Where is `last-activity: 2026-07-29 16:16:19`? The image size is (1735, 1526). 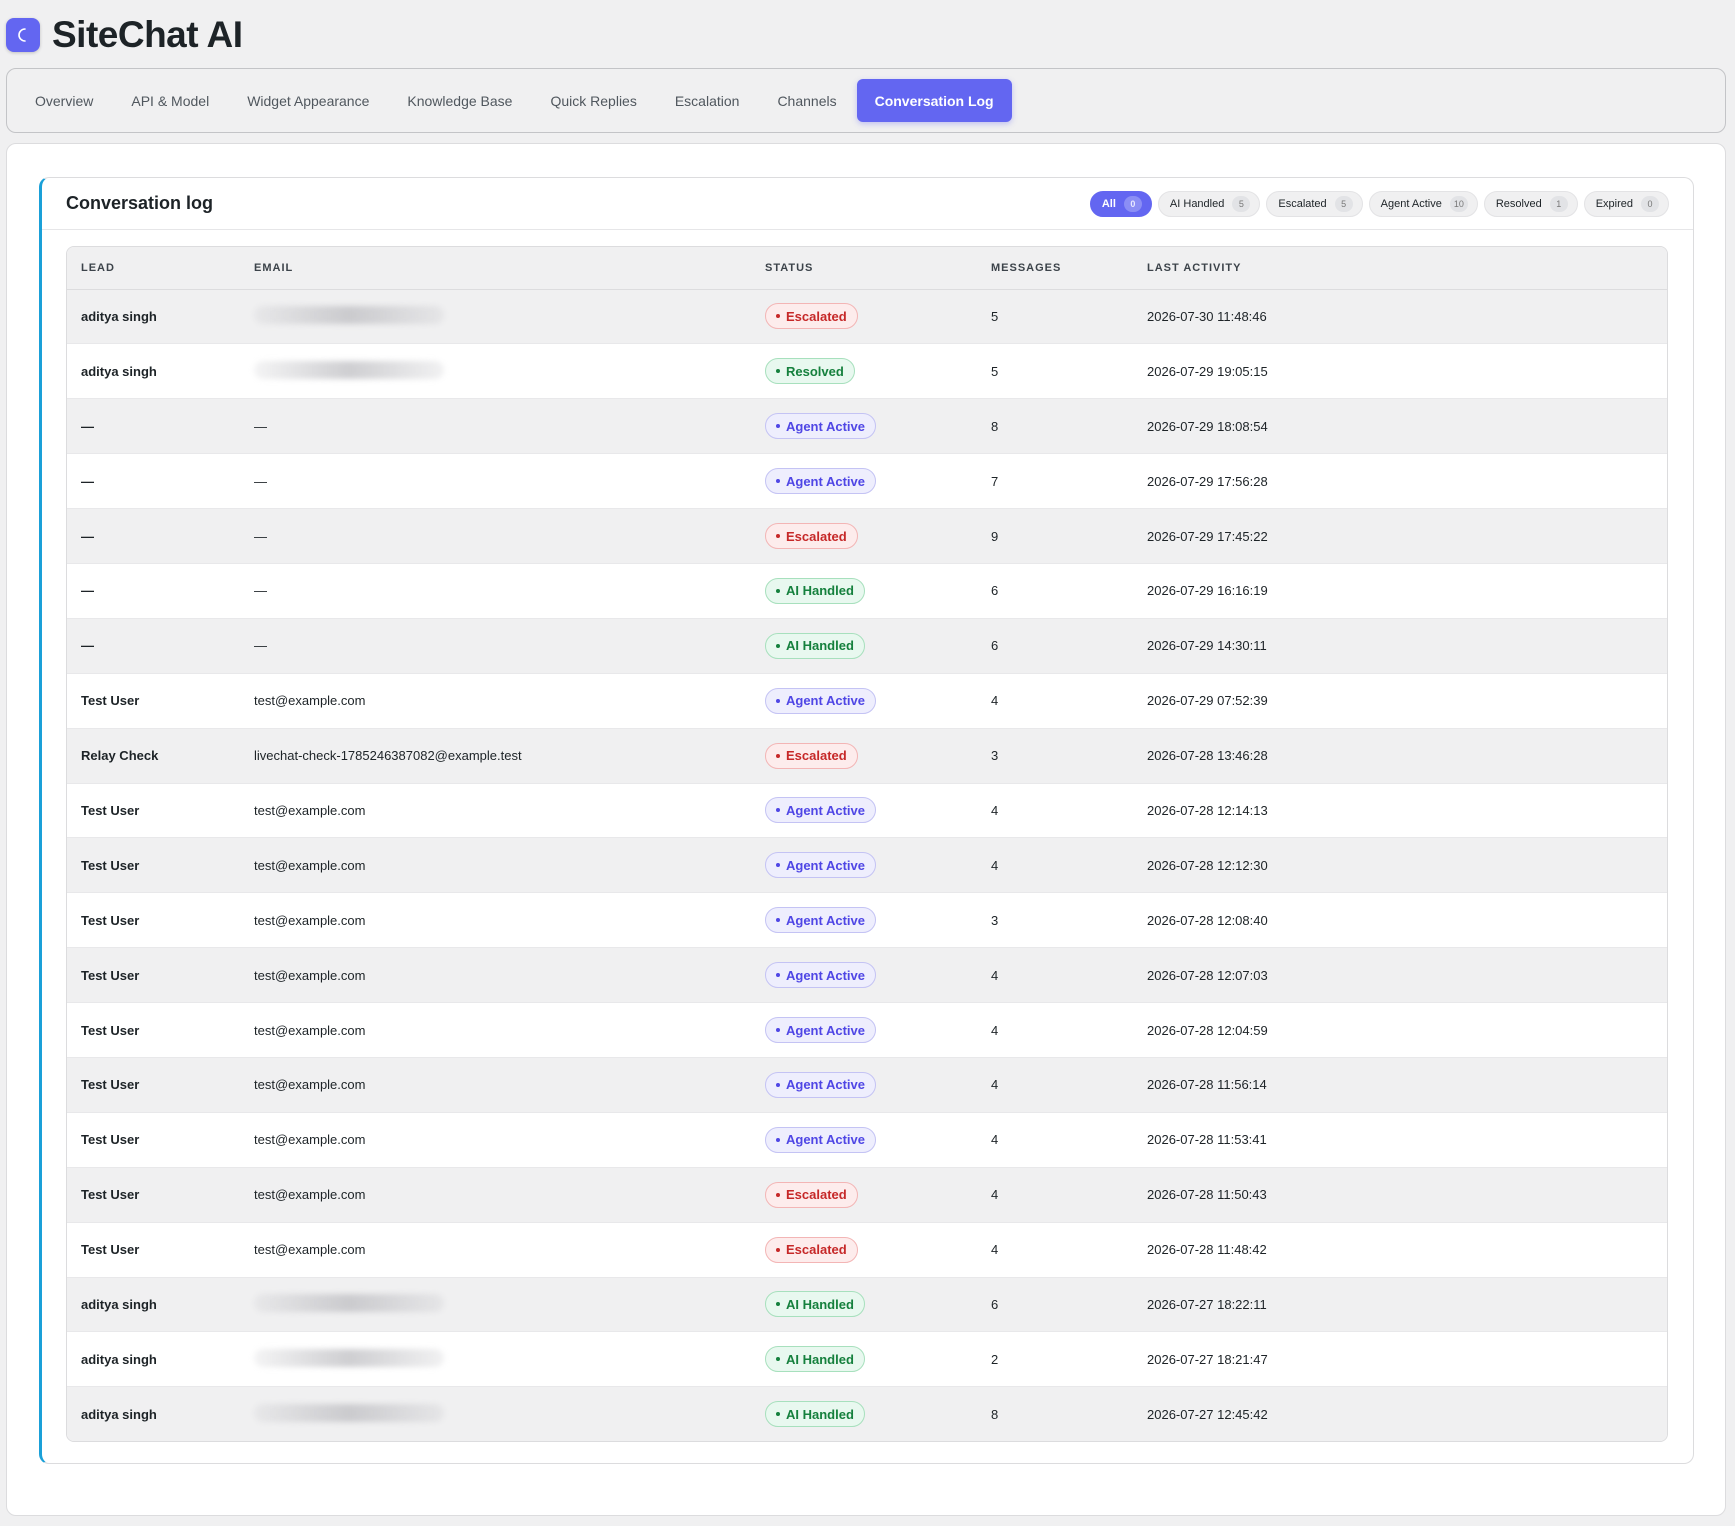 last-activity: 2026-07-29 16:16:19 is located at coordinates (1263, 591).